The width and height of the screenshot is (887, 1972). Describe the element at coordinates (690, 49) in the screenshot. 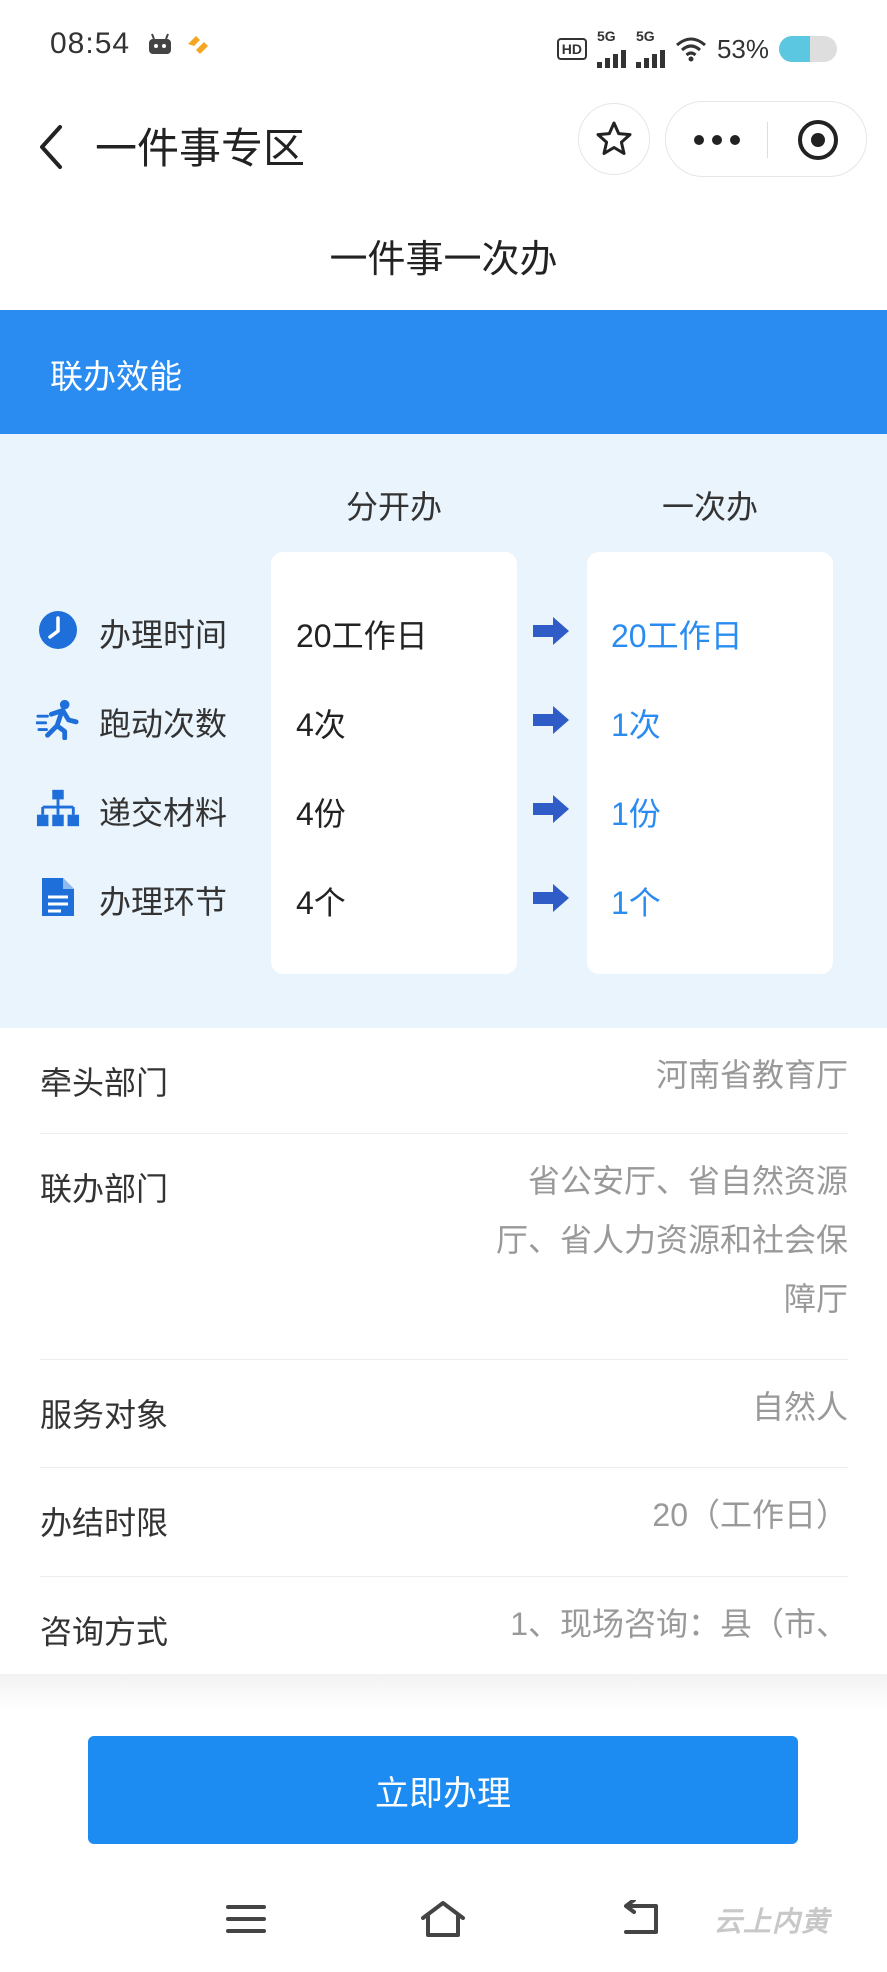

I see `wifi-icon` at that location.